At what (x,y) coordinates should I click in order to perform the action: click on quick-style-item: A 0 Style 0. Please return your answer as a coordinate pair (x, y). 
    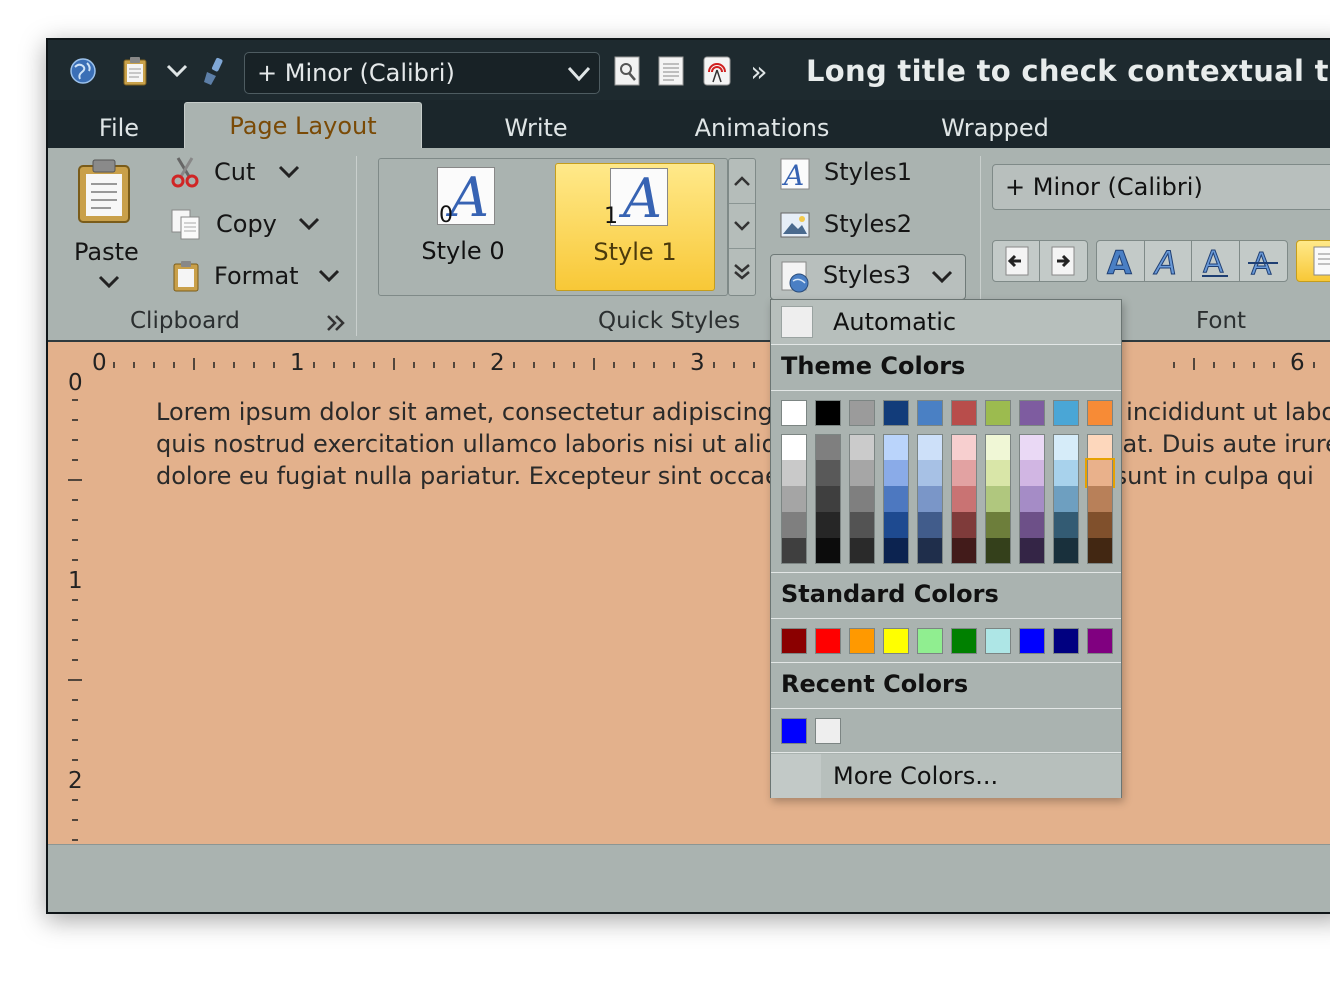
    Looking at the image, I should click on (463, 227).